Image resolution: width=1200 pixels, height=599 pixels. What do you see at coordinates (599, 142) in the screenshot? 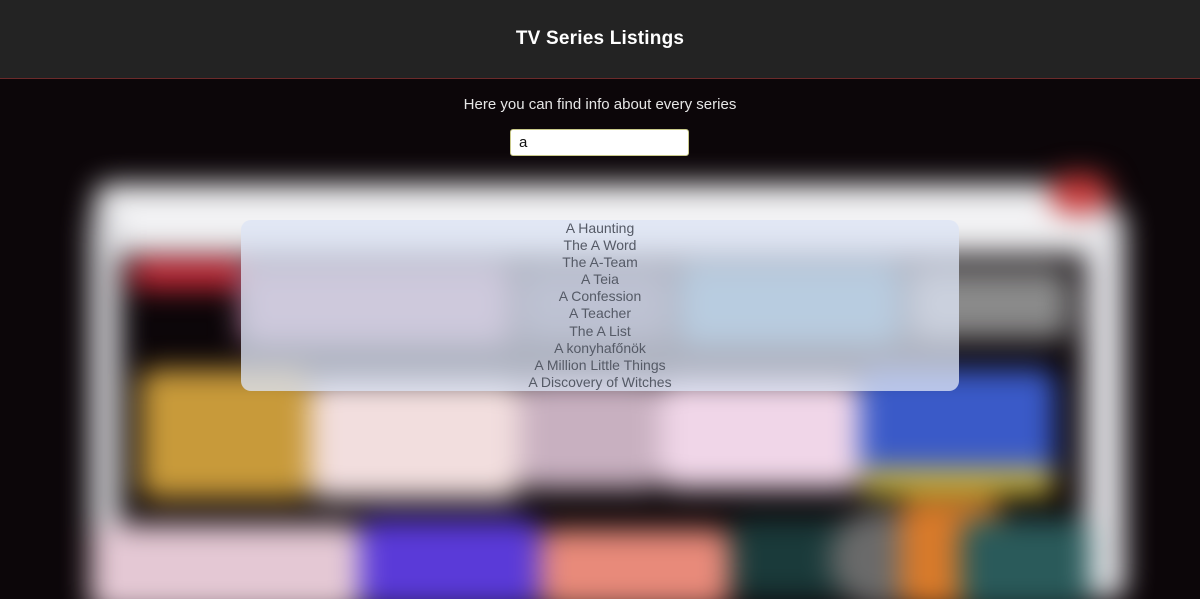
I see `search-input` at bounding box center [599, 142].